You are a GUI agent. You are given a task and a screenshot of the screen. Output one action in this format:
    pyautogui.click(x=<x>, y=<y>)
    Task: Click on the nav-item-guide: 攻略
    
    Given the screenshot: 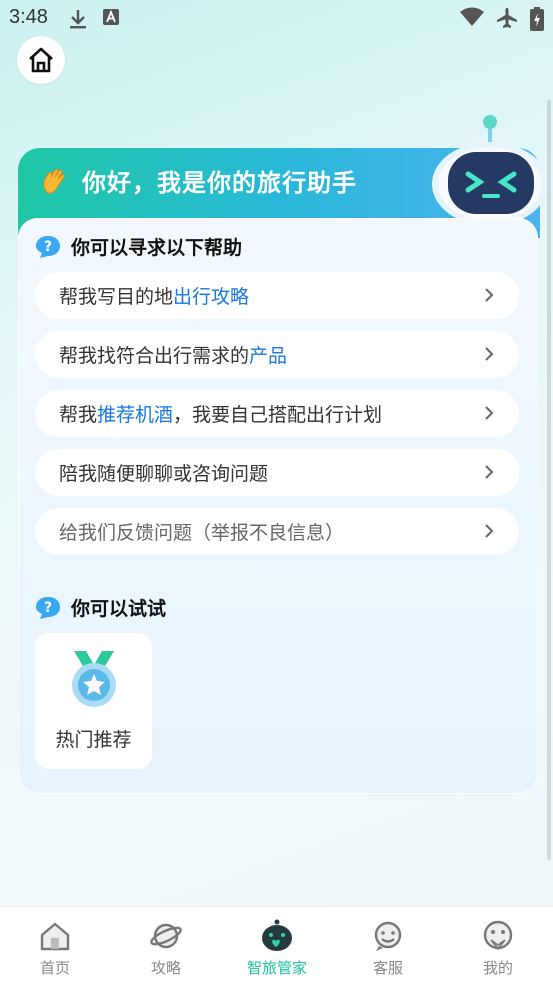 What is the action you would take?
    pyautogui.click(x=166, y=945)
    